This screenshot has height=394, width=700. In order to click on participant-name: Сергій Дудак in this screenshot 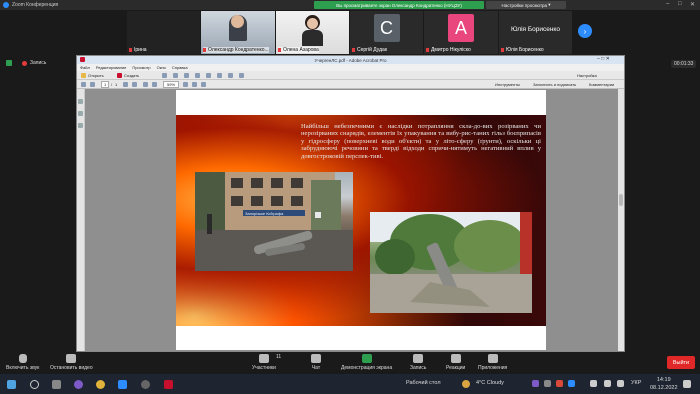, I will do `click(369, 50)`.